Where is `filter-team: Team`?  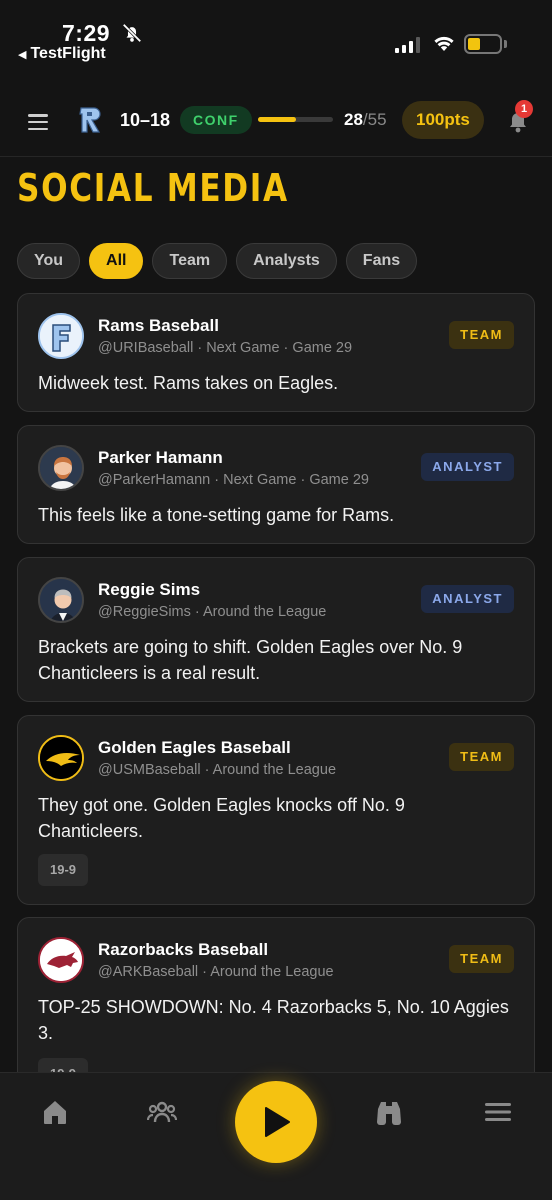
filter-team: Team is located at coordinates (190, 261).